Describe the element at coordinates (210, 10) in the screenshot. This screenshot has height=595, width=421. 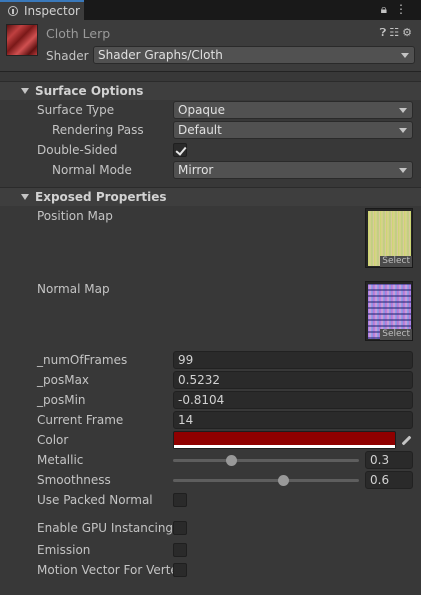
I see `tab-bar: Inspector 🔒︎⋮` at that location.